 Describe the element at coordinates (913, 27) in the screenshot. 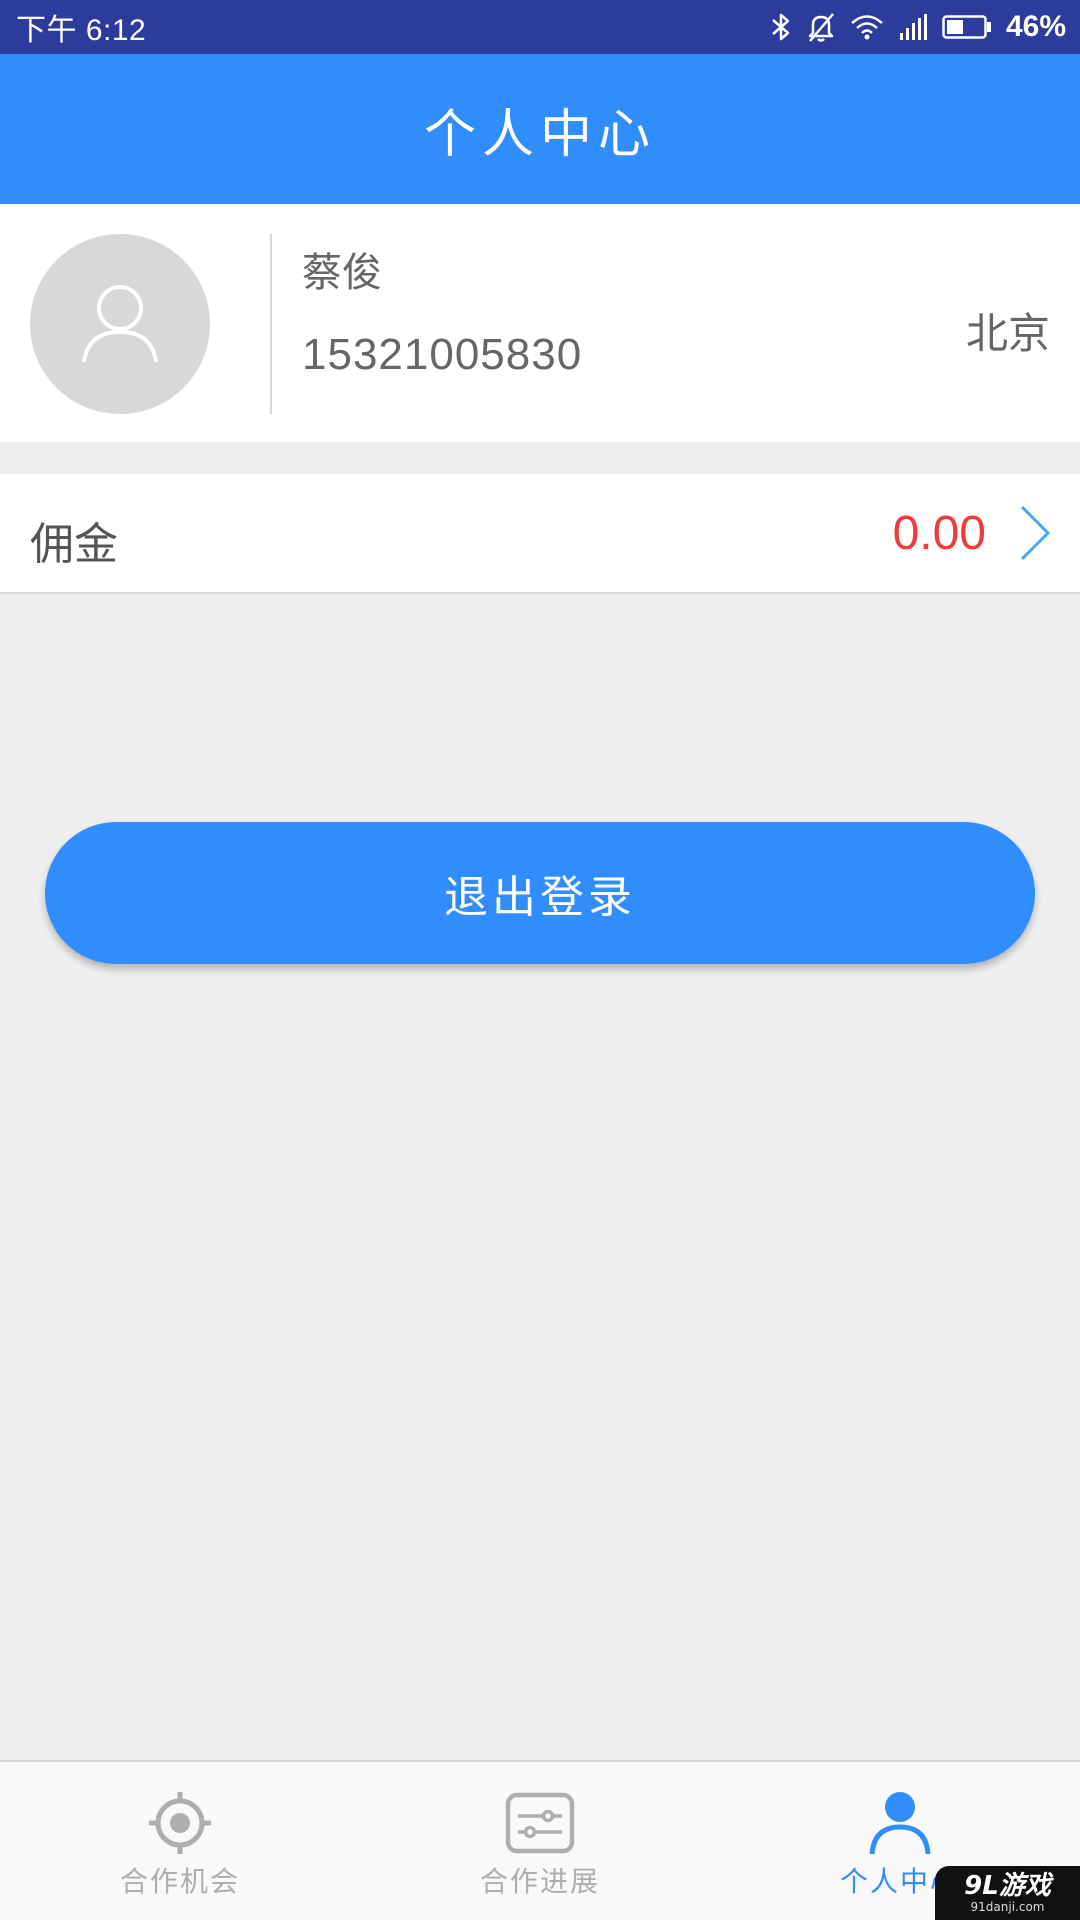

I see `cellular-signal-icon` at that location.